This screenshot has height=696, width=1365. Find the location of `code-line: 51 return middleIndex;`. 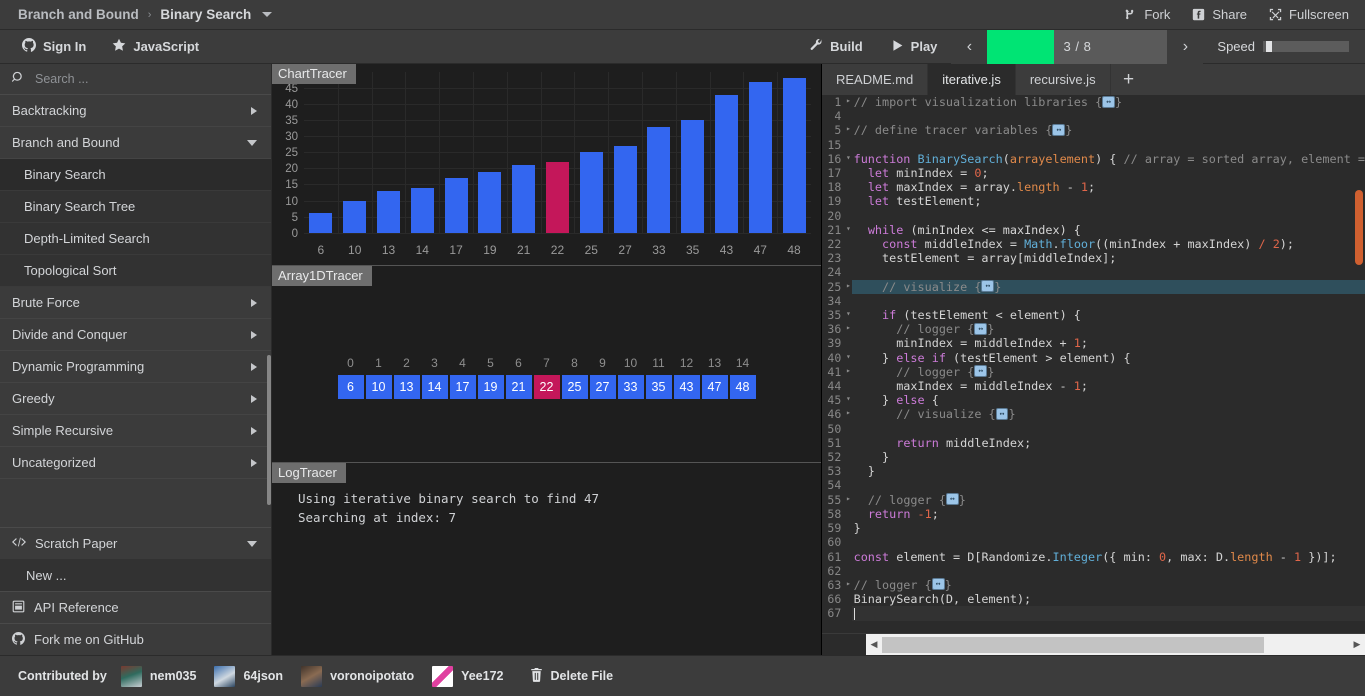

code-line: 51 return middleIndex; is located at coordinates (1093, 443).